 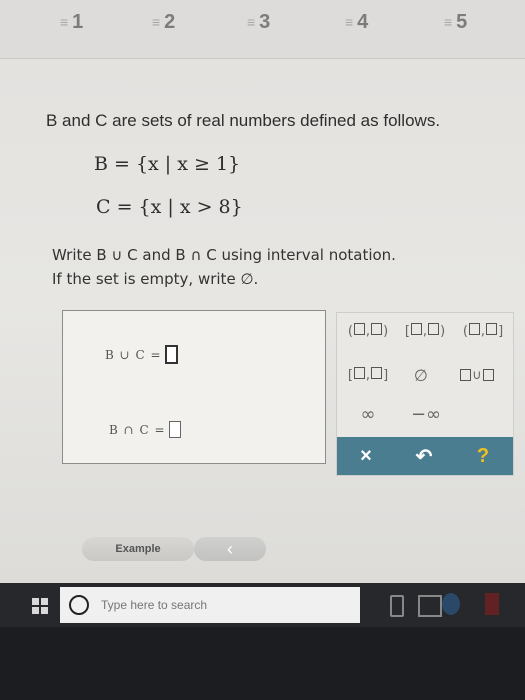 I want to click on help-button: ?, so click(x=483, y=456).